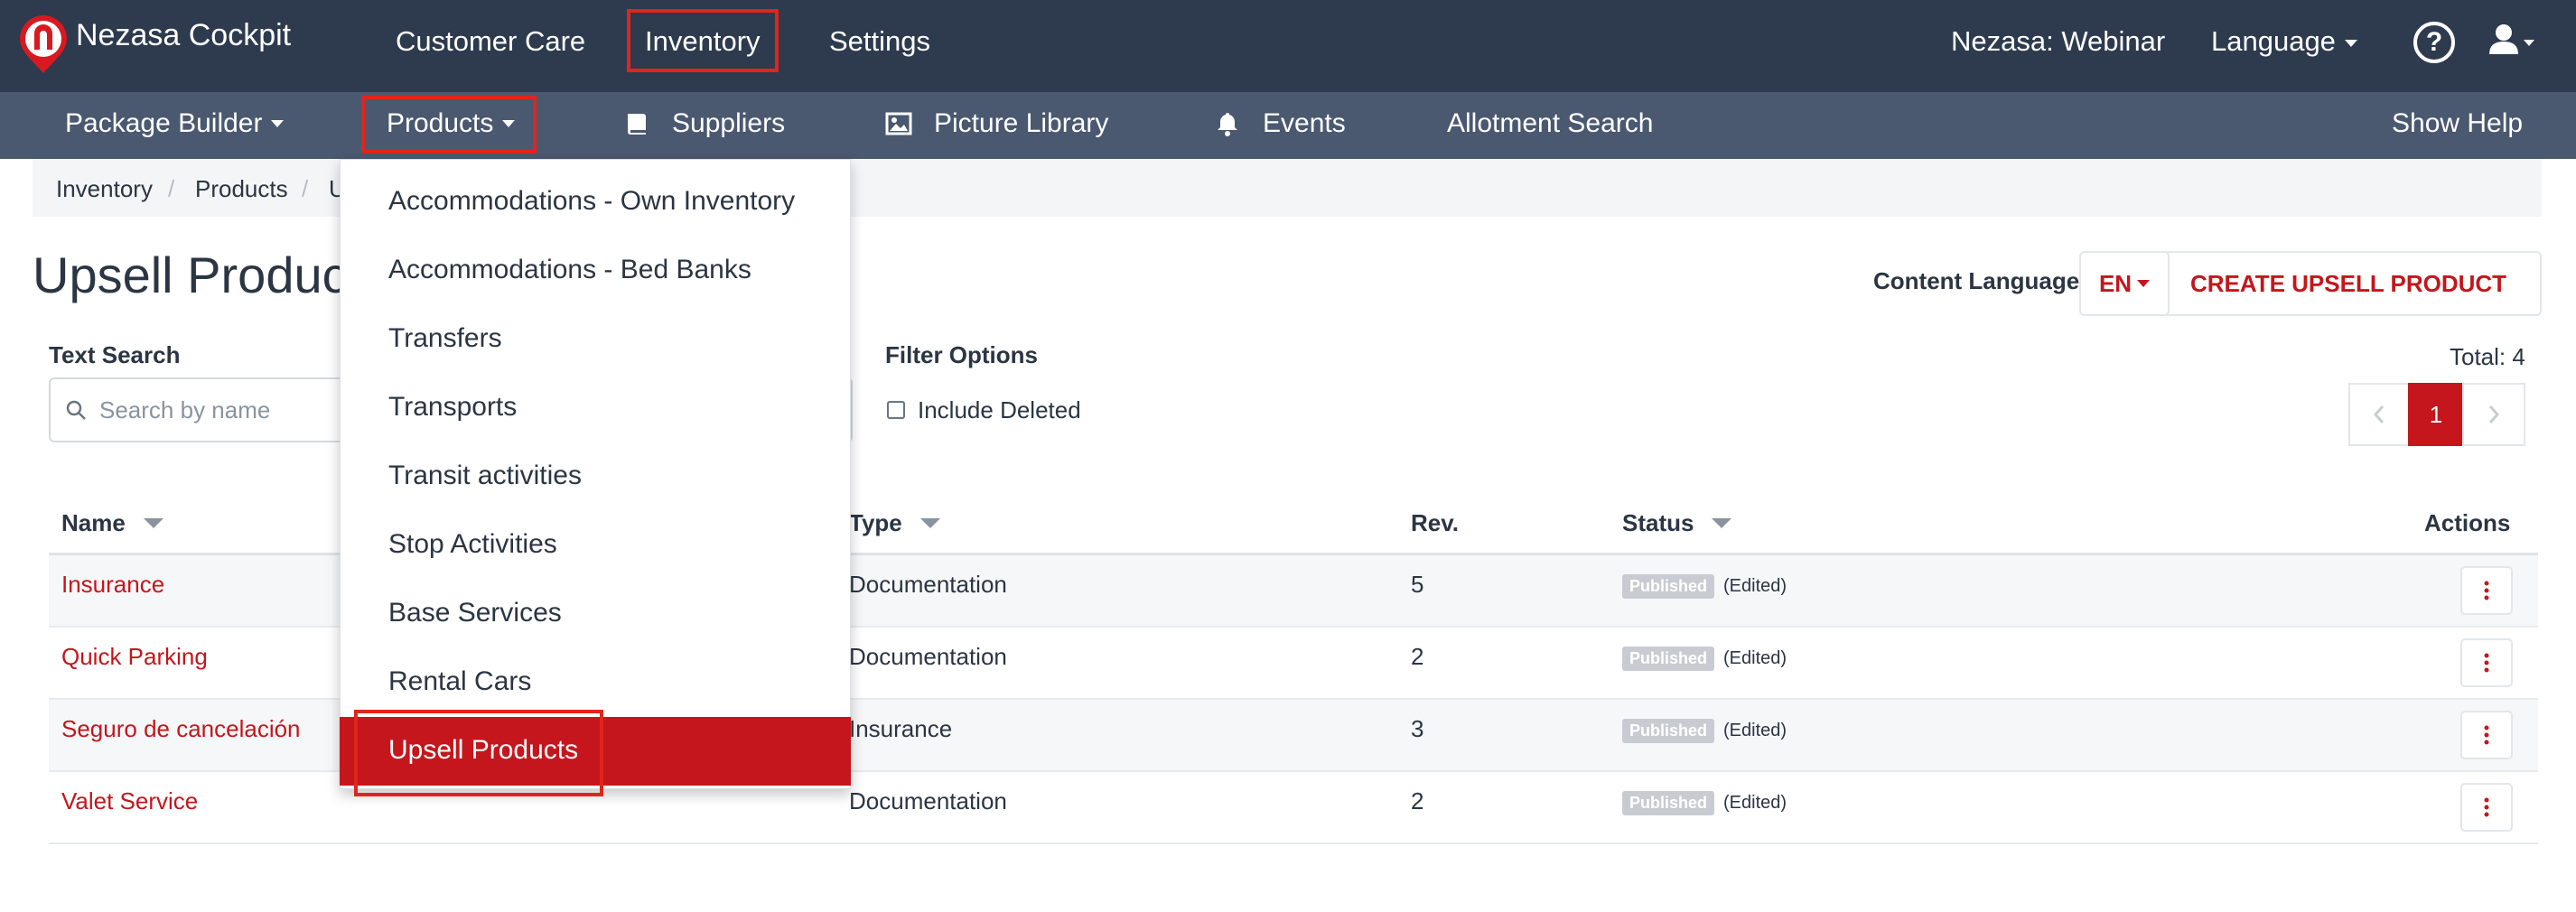 This screenshot has width=2576, height=912. I want to click on topnav-customer-care: Customer Care, so click(490, 41).